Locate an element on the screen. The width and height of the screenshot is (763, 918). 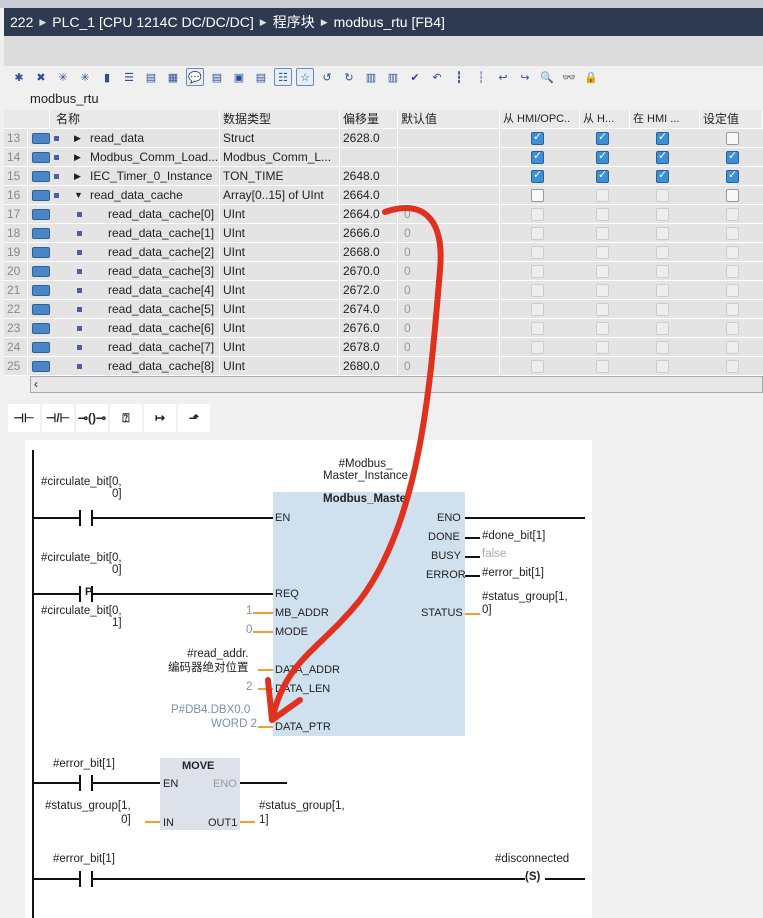
mode-value: 0 is located at coordinates (249, 630).